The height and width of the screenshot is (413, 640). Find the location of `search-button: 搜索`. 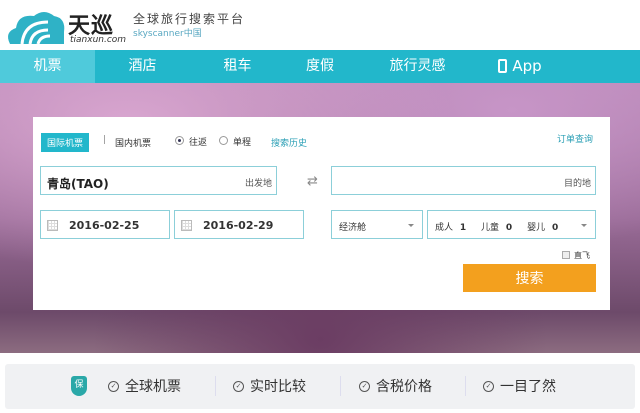

search-button: 搜索 is located at coordinates (529, 278).